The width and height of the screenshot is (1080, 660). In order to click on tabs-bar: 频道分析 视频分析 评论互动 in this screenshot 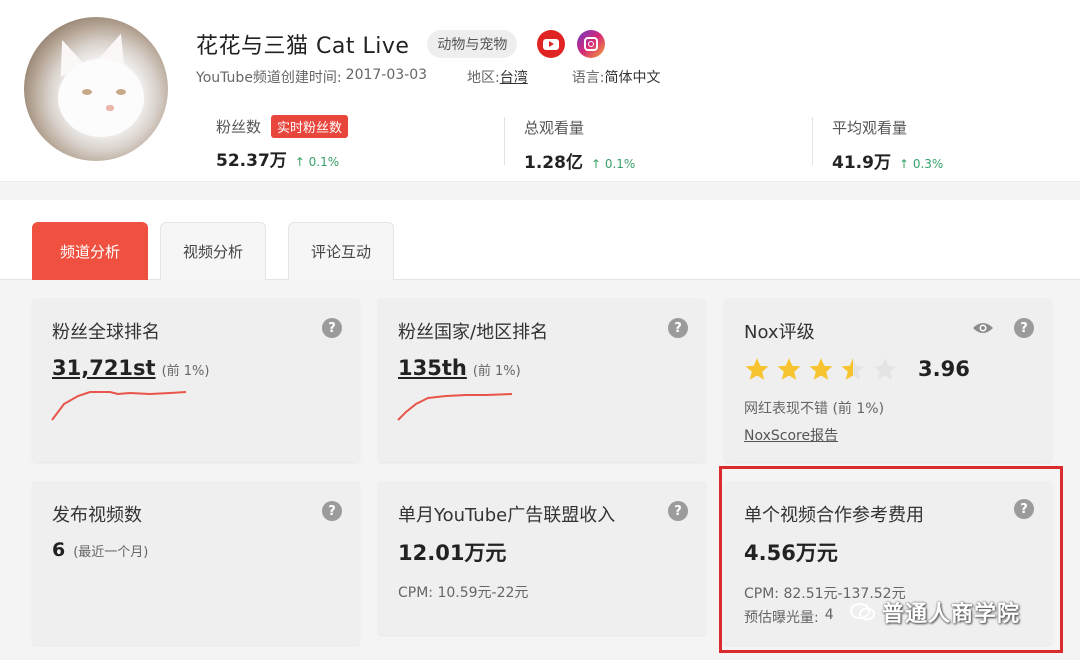, I will do `click(540, 240)`.